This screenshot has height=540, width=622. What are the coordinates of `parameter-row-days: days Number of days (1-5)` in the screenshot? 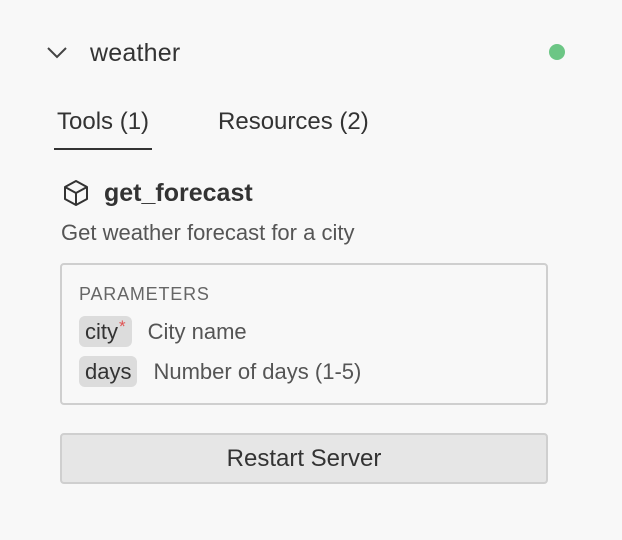 It's located at (220, 371).